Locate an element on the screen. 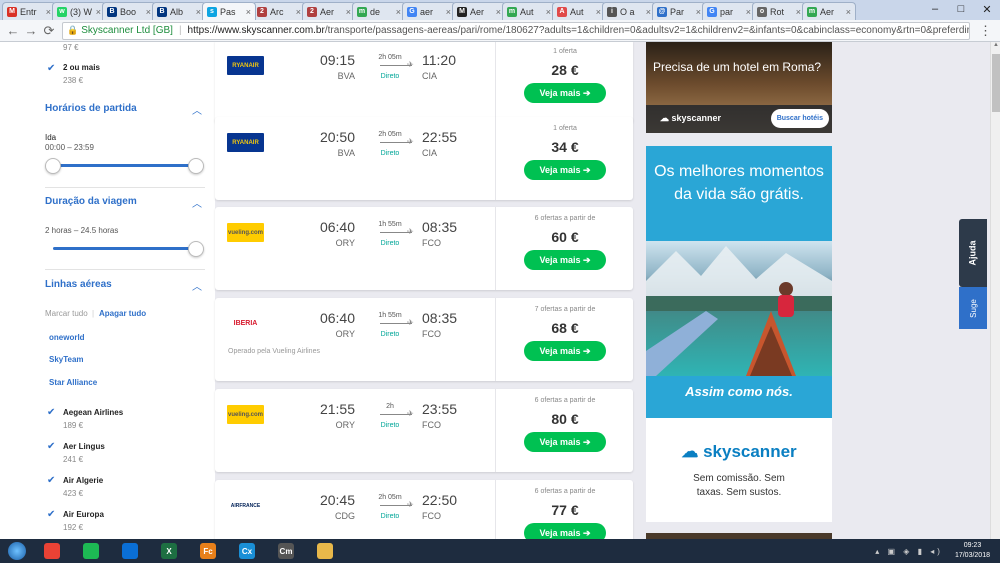  browser-tab: 2 Arc × is located at coordinates (279, 11).